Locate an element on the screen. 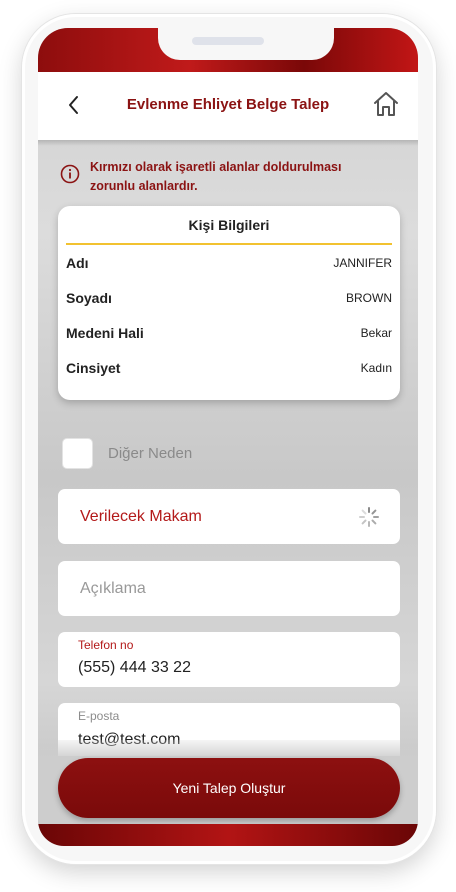  phone-field: Telefon no (555) 444 33 22 is located at coordinates (229, 659).